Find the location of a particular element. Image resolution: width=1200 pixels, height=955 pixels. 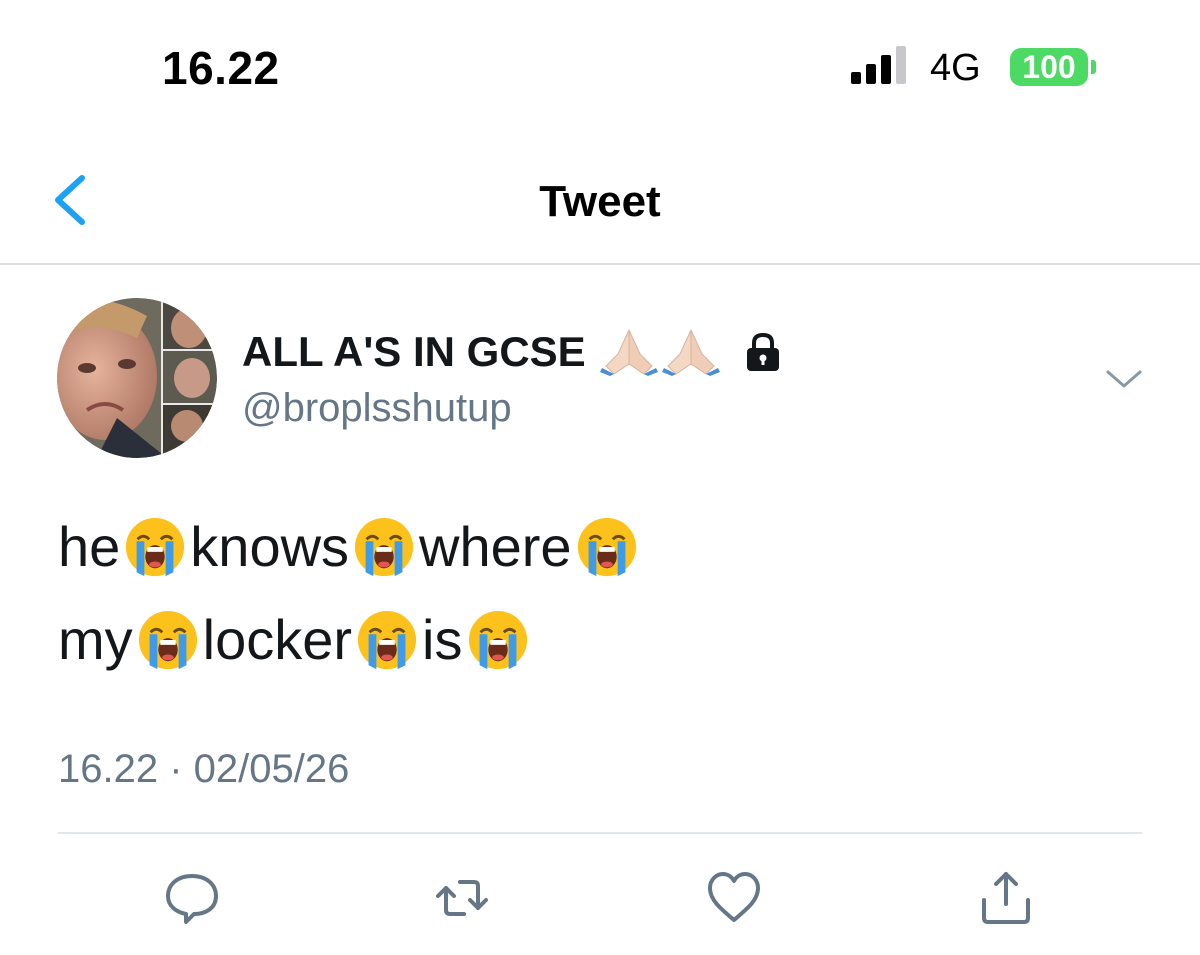

page-title: Tweet is located at coordinates (600, 201).